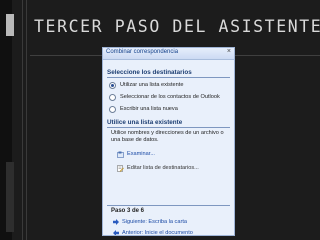 The image size is (320, 240). What do you see at coordinates (116, 222) in the screenshot?
I see `arrow-right-icon` at bounding box center [116, 222].